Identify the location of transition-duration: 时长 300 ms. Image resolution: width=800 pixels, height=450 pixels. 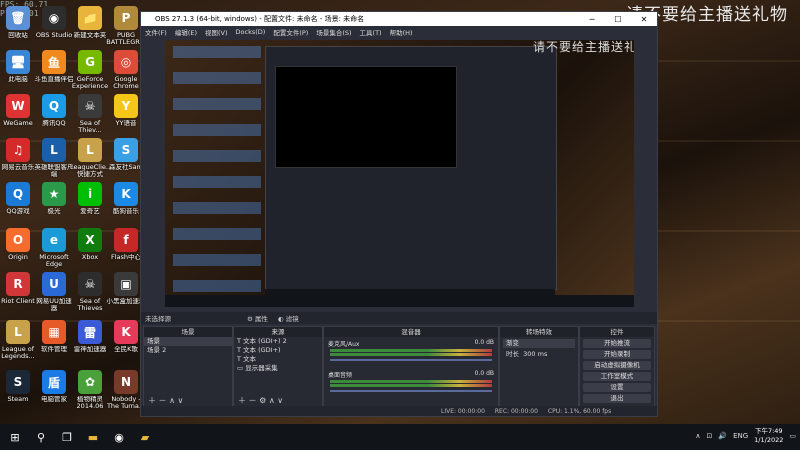
(539, 354).